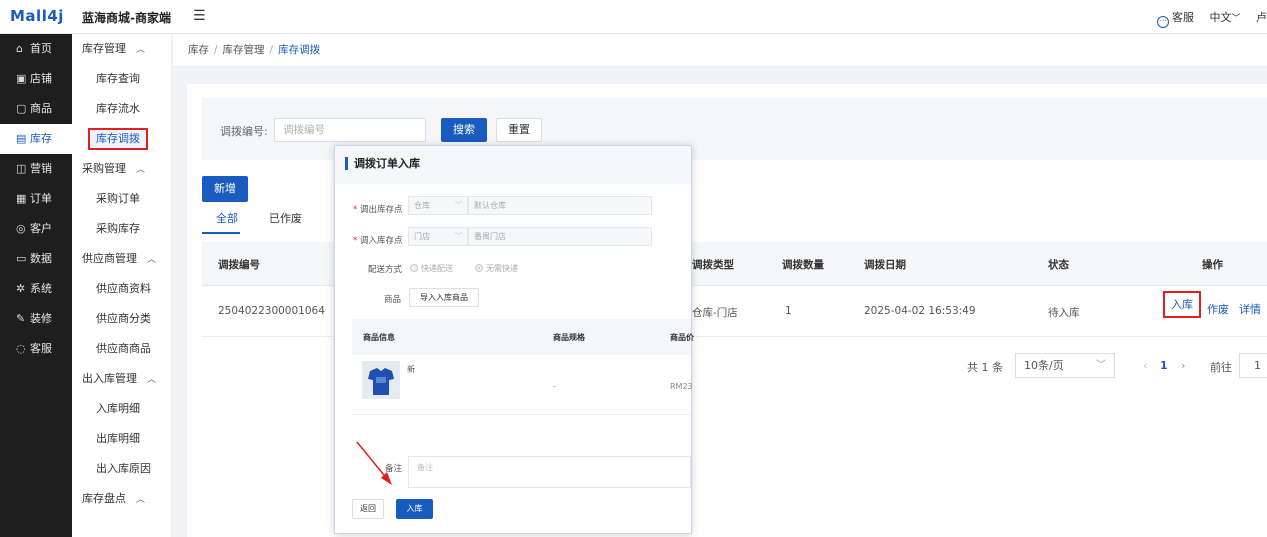 The height and width of the screenshot is (537, 1267). Describe the element at coordinates (1236, 19) in the screenshot. I see `chevron-down-icon: ﹀` at that location.